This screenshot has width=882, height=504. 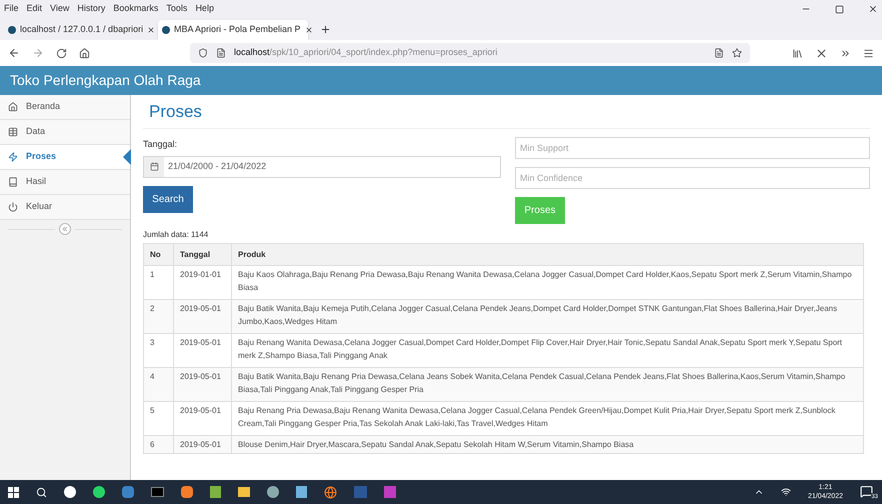 I want to click on sidebar-item: Proses, so click(x=65, y=157).